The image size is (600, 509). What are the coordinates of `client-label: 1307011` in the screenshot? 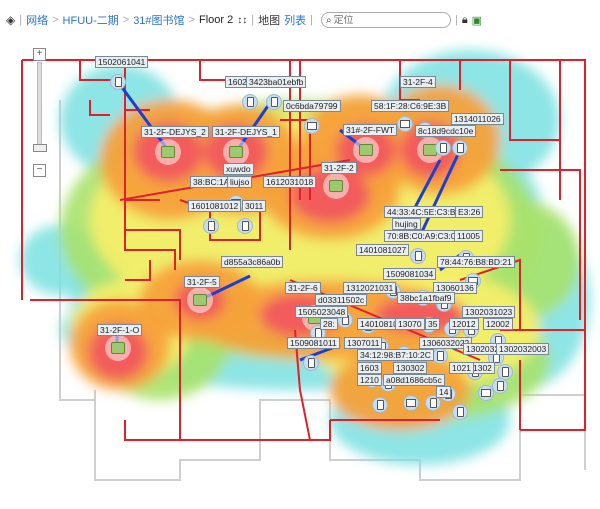 It's located at (363, 343).